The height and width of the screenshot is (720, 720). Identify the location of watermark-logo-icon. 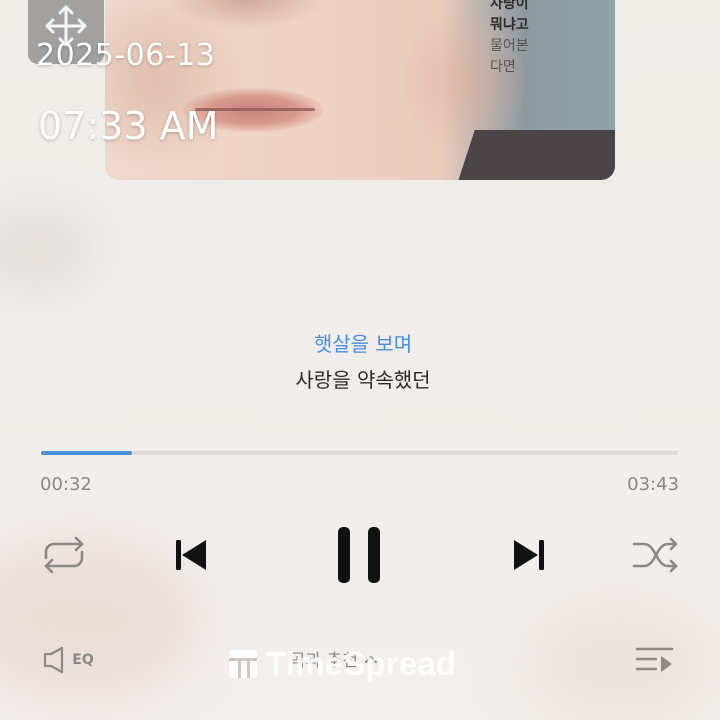
(243, 664).